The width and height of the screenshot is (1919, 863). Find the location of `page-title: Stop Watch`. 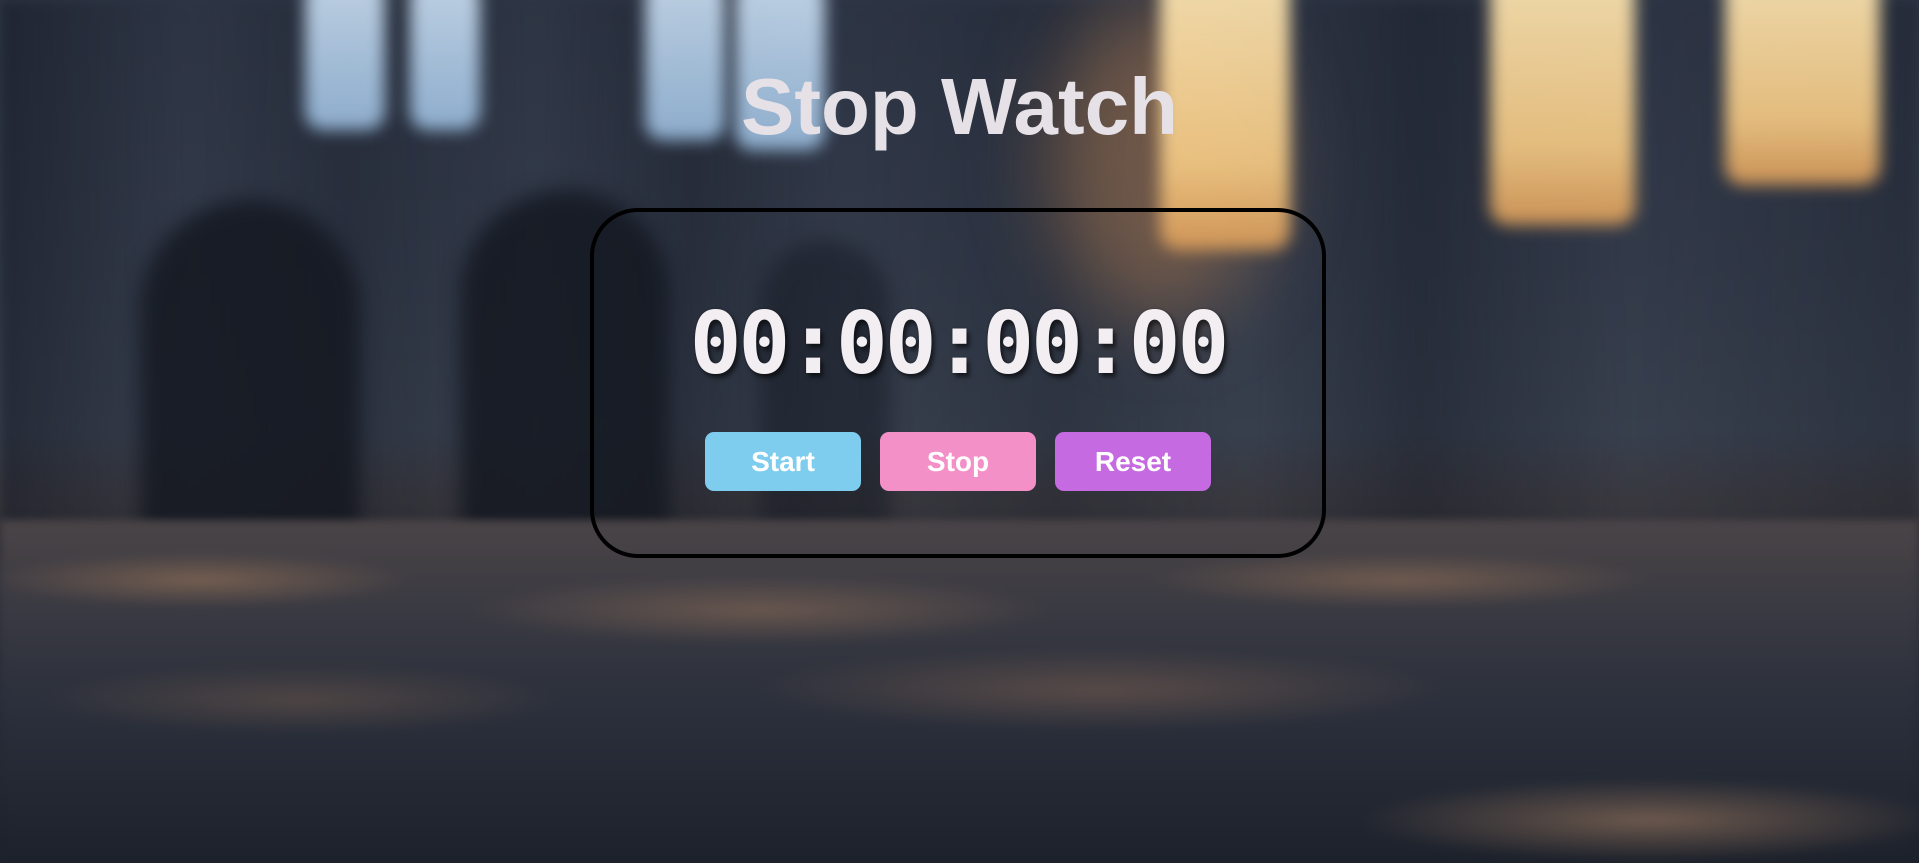

page-title: Stop Watch is located at coordinates (959, 106).